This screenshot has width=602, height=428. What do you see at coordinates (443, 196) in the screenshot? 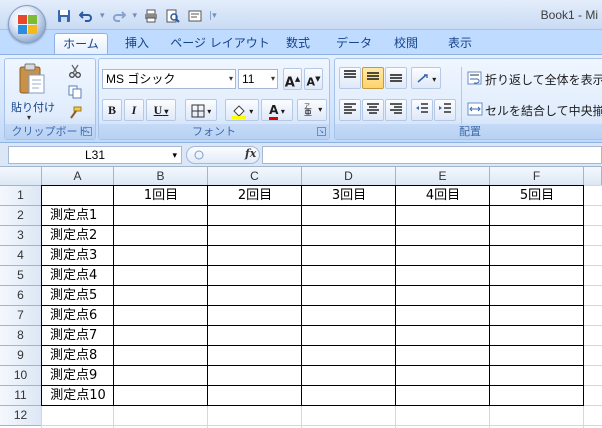
I see `cell-header-4: 4回目` at bounding box center [443, 196].